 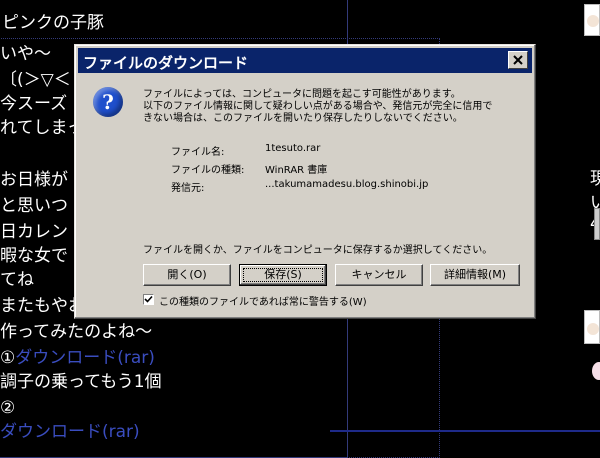 I want to click on blog-line: お日様が, so click(x=34, y=180).